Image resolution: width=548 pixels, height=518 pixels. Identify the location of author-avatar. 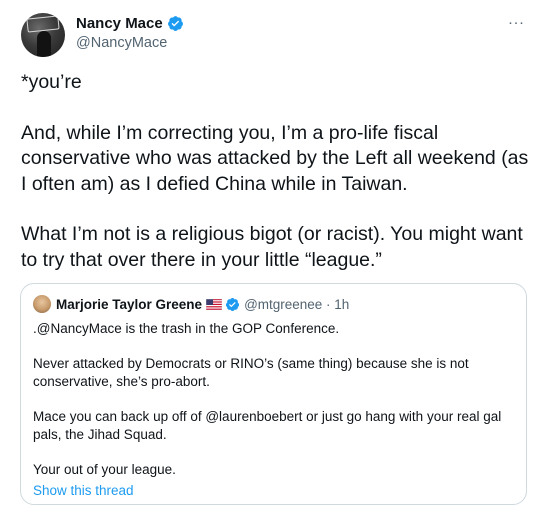
(43, 35).